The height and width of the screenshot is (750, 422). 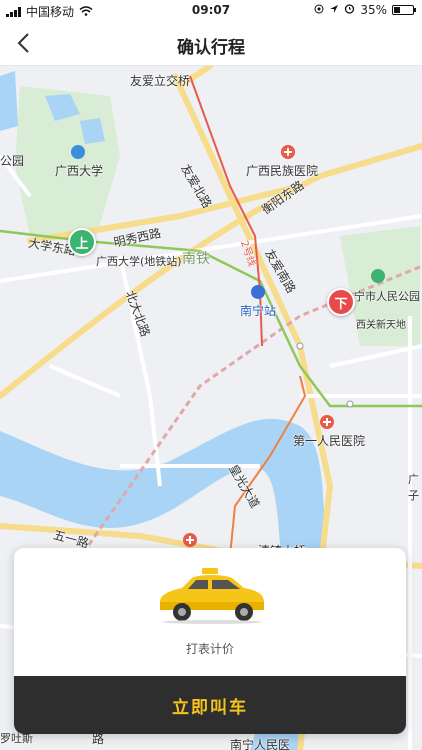 I want to click on map-label: 南铁, so click(x=196, y=259).